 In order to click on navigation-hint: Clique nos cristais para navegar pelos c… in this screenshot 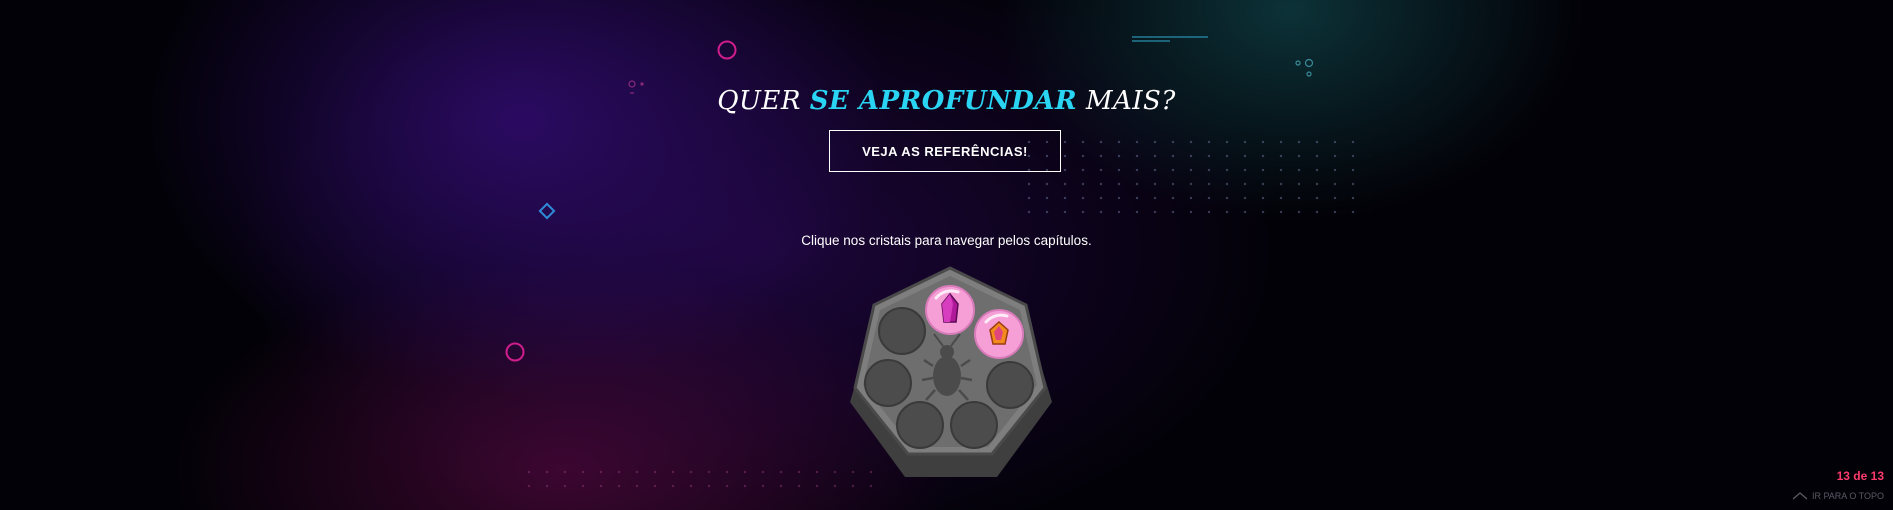, I will do `click(946, 240)`.